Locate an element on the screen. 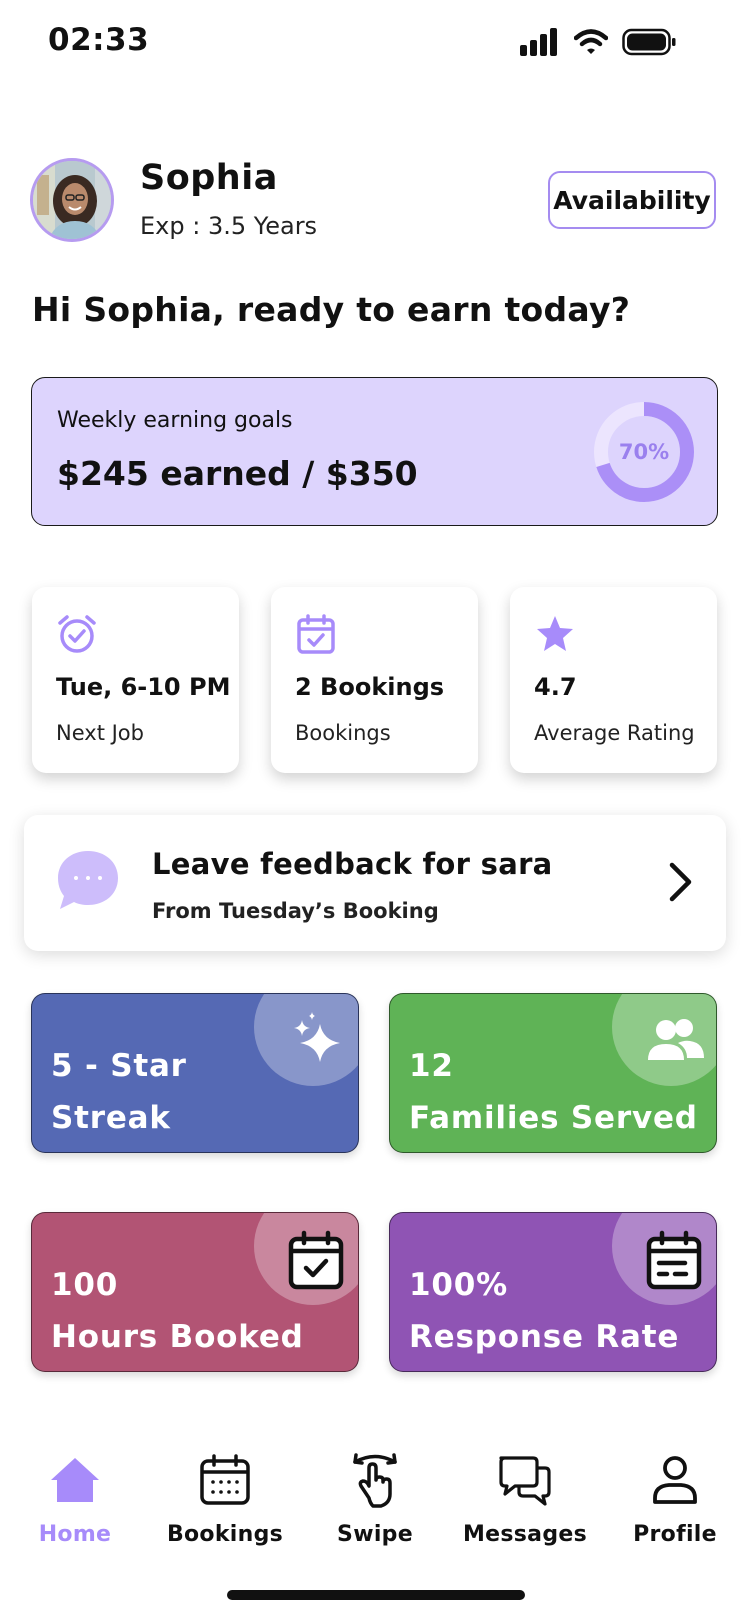 This screenshot has height=1624, width=750. profile-experience: Exp : 3.5 Years is located at coordinates (229, 226).